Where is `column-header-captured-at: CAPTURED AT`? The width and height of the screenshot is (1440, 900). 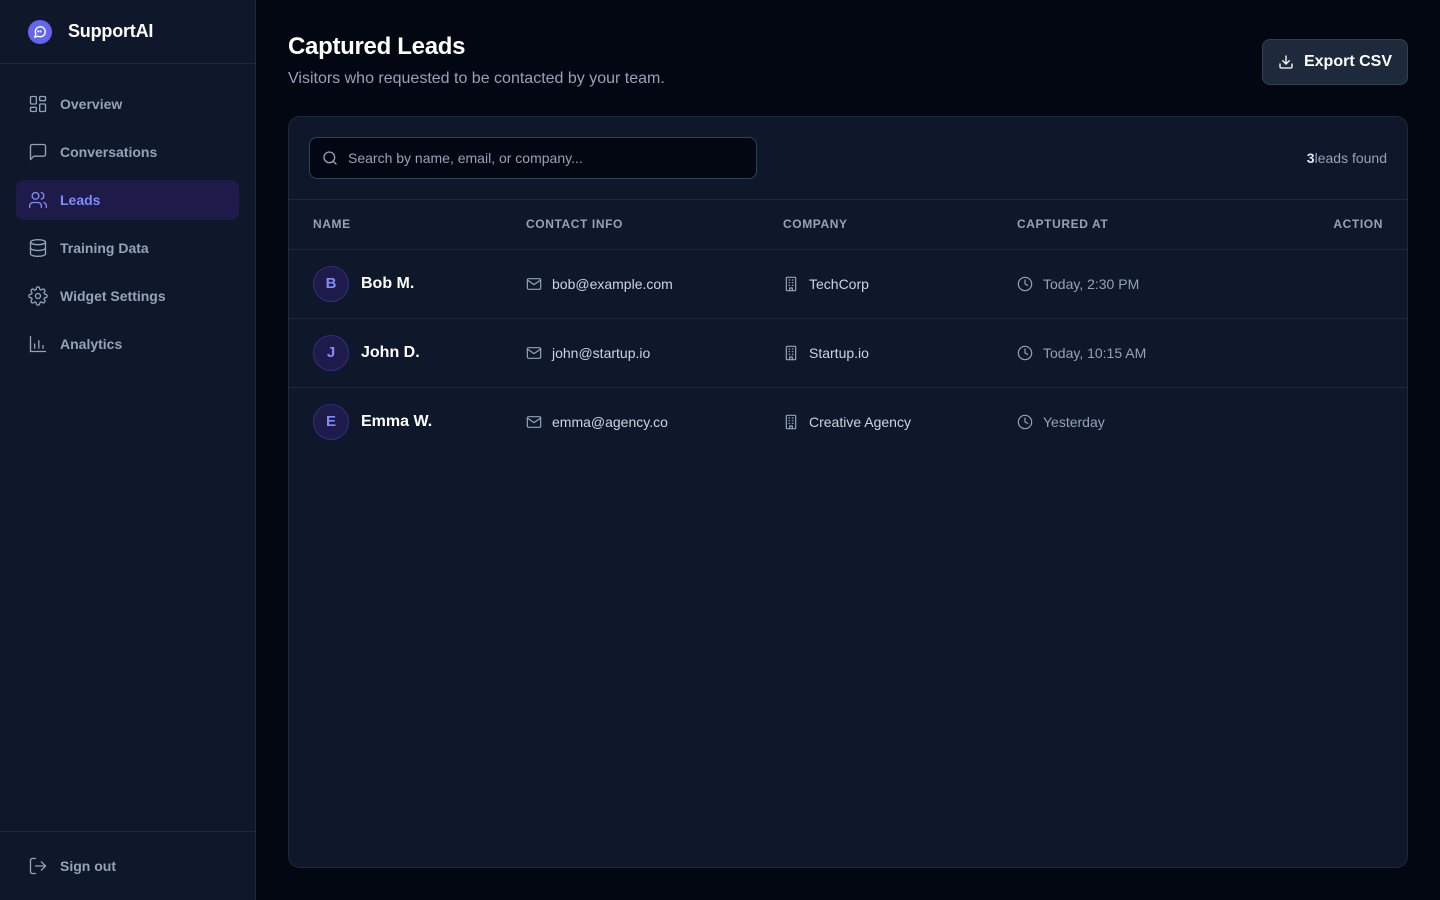
column-header-captured-at: CAPTURED AT is located at coordinates (1119, 224).